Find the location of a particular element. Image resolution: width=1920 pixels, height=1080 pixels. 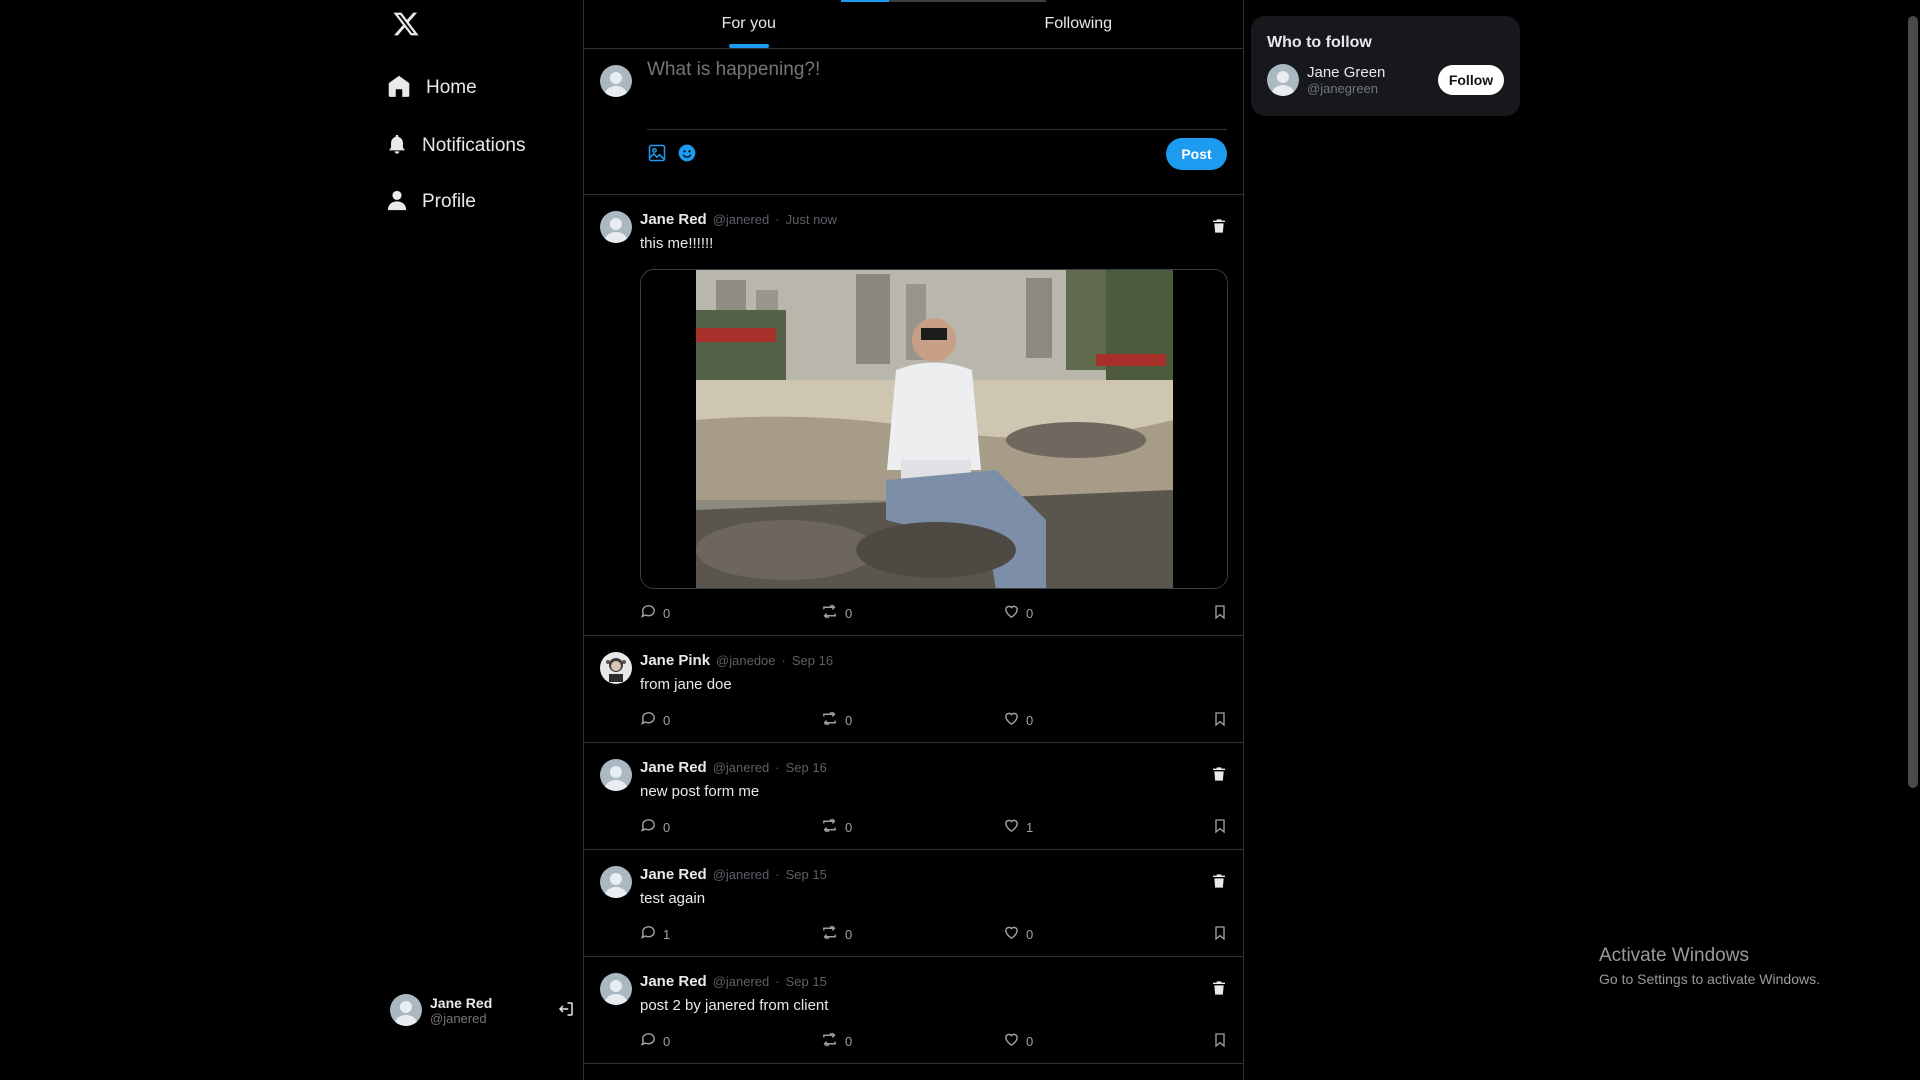

reply-button: 1 is located at coordinates (655, 934).